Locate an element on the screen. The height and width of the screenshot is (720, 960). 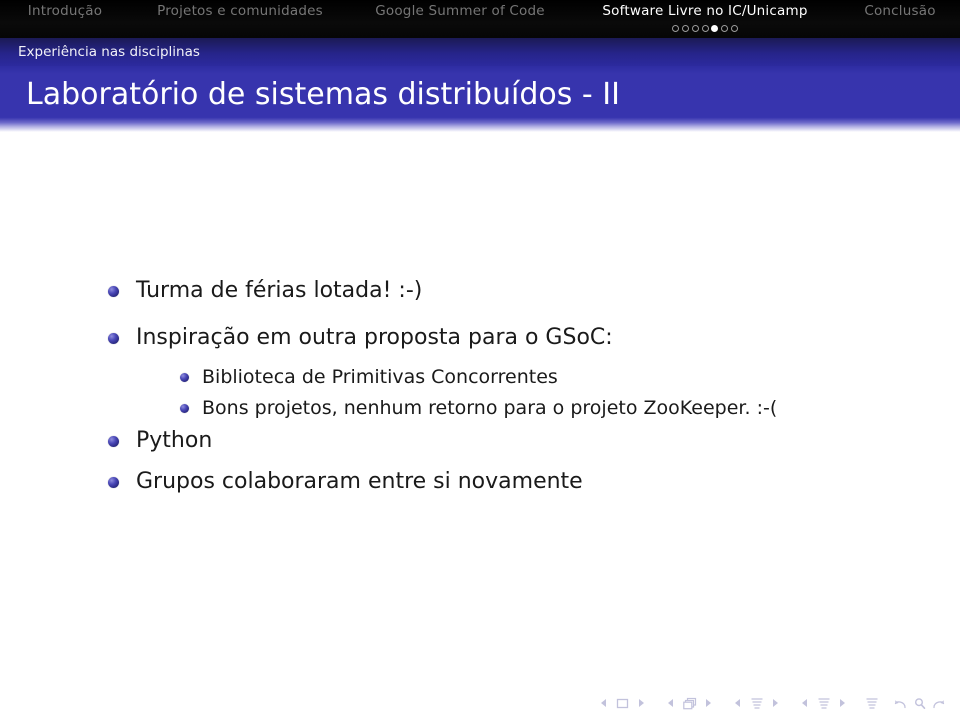
subsection-icon is located at coordinates (756, 703).